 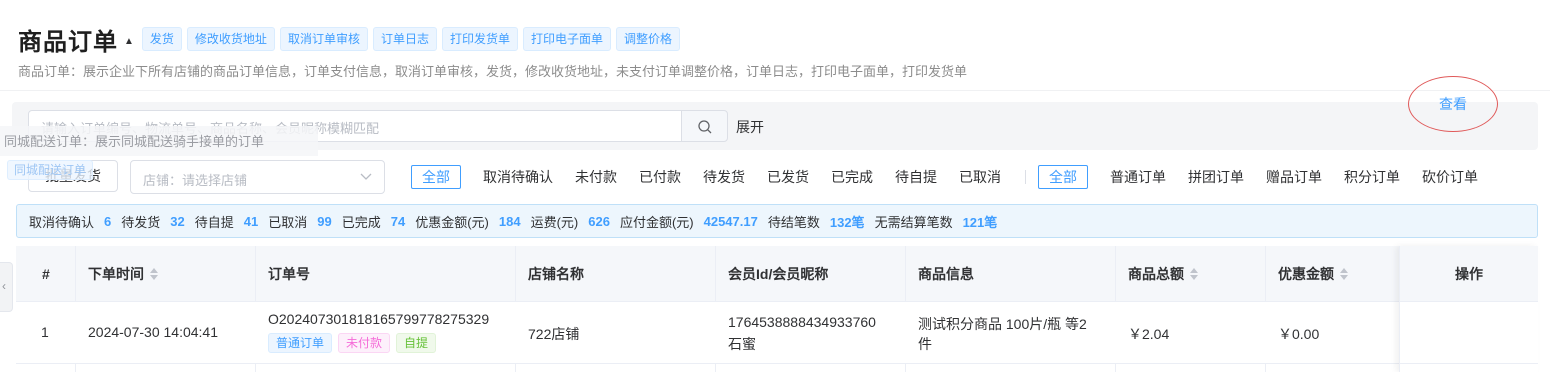 What do you see at coordinates (1453, 104) in the screenshot?
I see `view-button: 查看` at bounding box center [1453, 104].